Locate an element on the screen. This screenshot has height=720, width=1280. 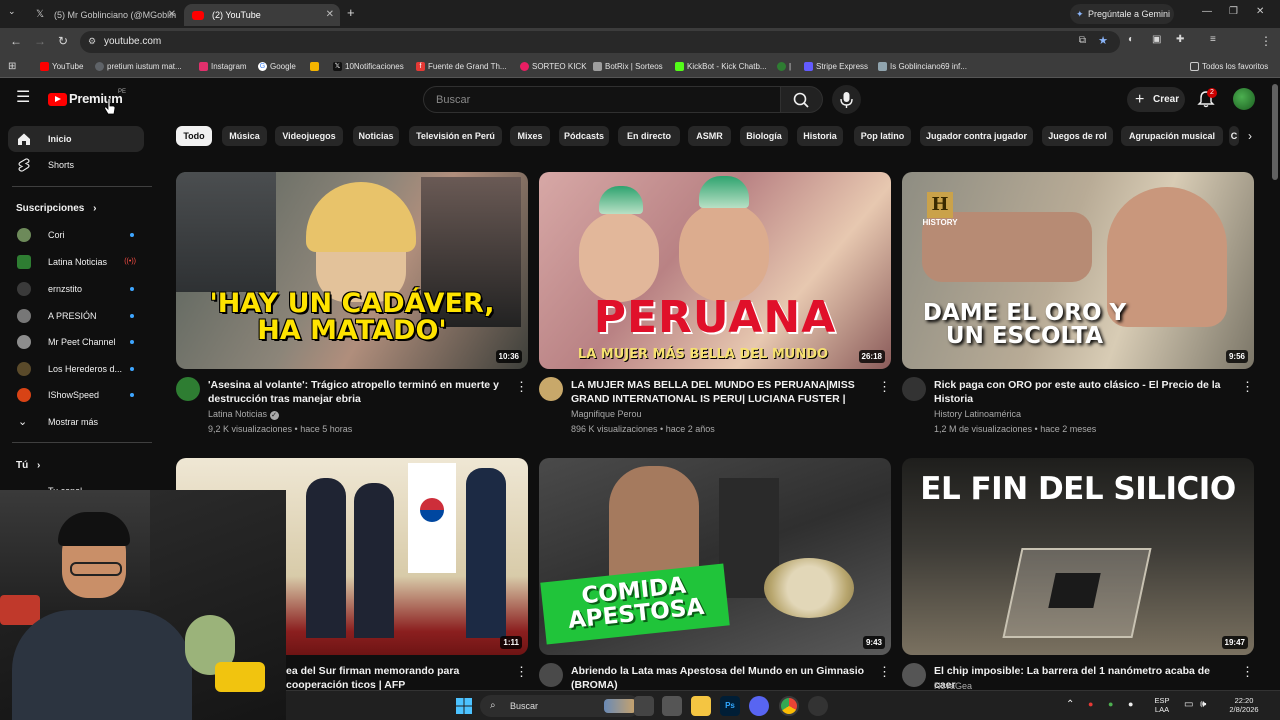
page-scrollbar-thumb is located at coordinates (1275, 132).